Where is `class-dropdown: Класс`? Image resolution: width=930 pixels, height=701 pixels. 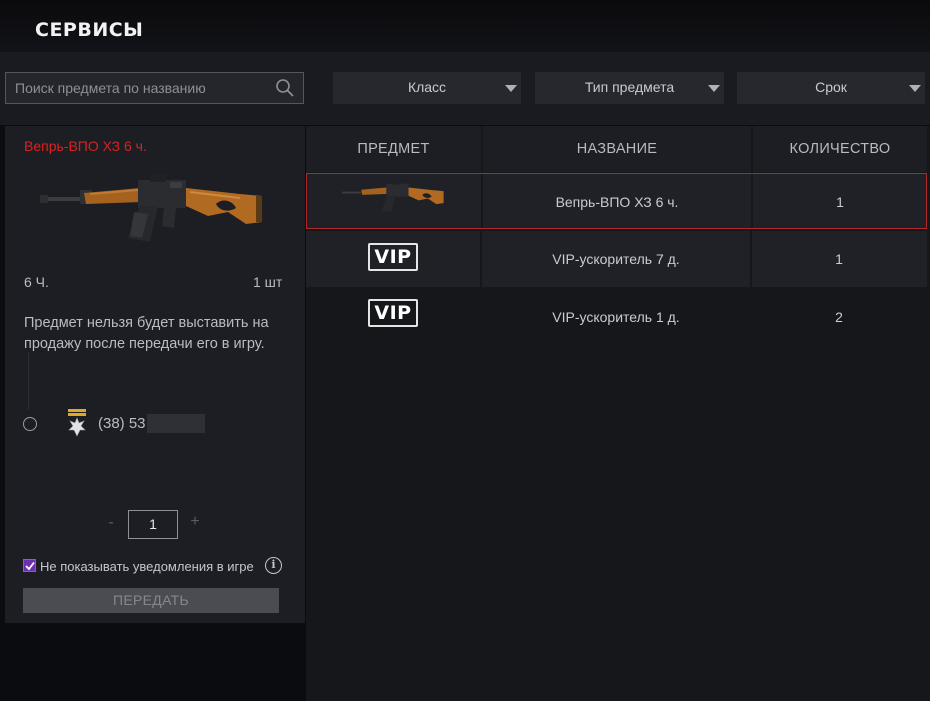 class-dropdown: Класс is located at coordinates (427, 88).